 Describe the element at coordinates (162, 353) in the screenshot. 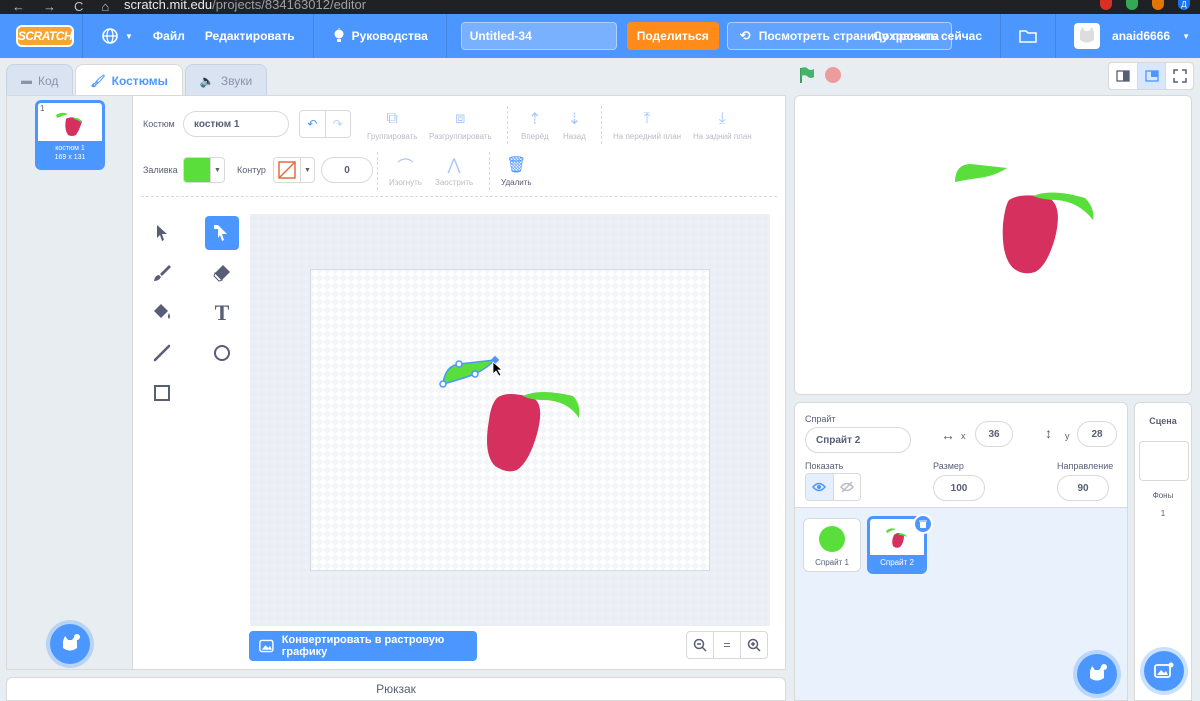

I see `line-tool` at that location.